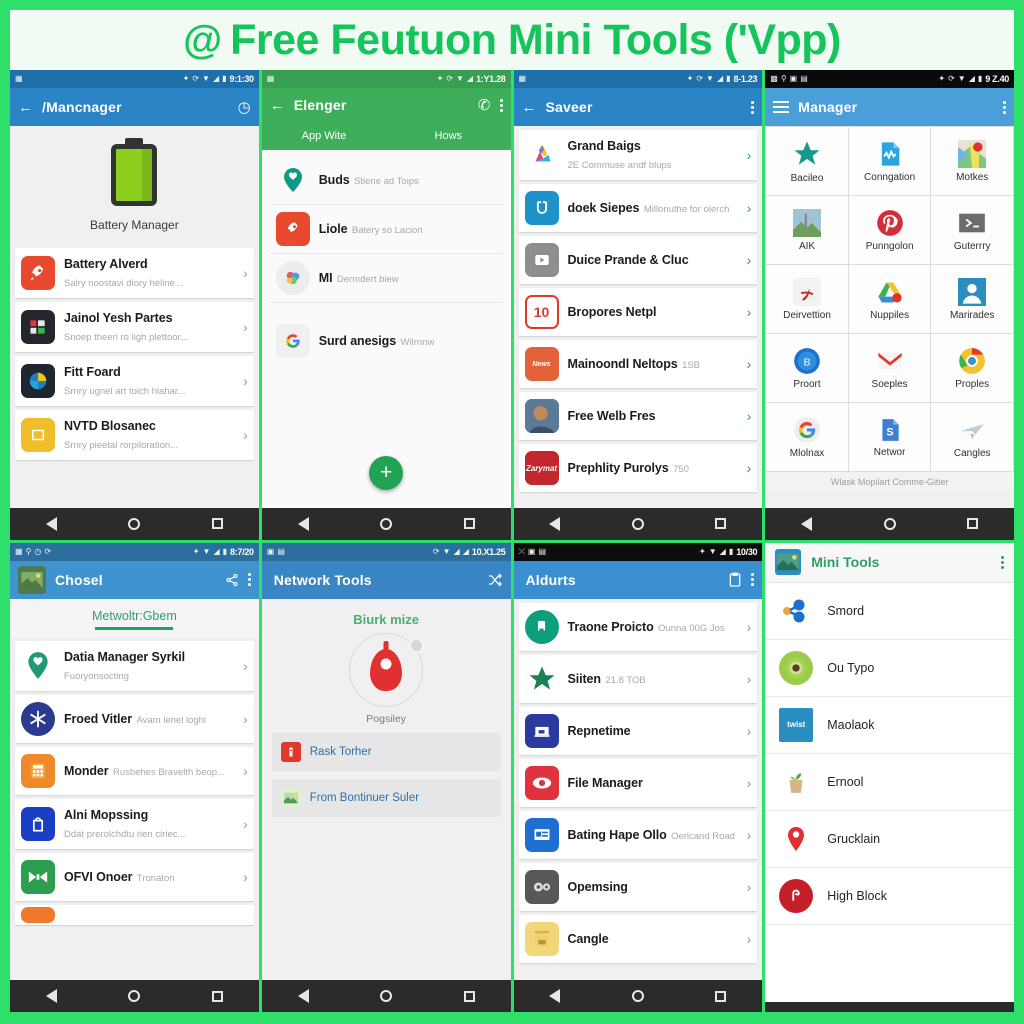 This screenshot has width=1024, height=1024. What do you see at coordinates (134, 617) in the screenshot?
I see `section-tab: Metwoltr:Gbem` at bounding box center [134, 617].